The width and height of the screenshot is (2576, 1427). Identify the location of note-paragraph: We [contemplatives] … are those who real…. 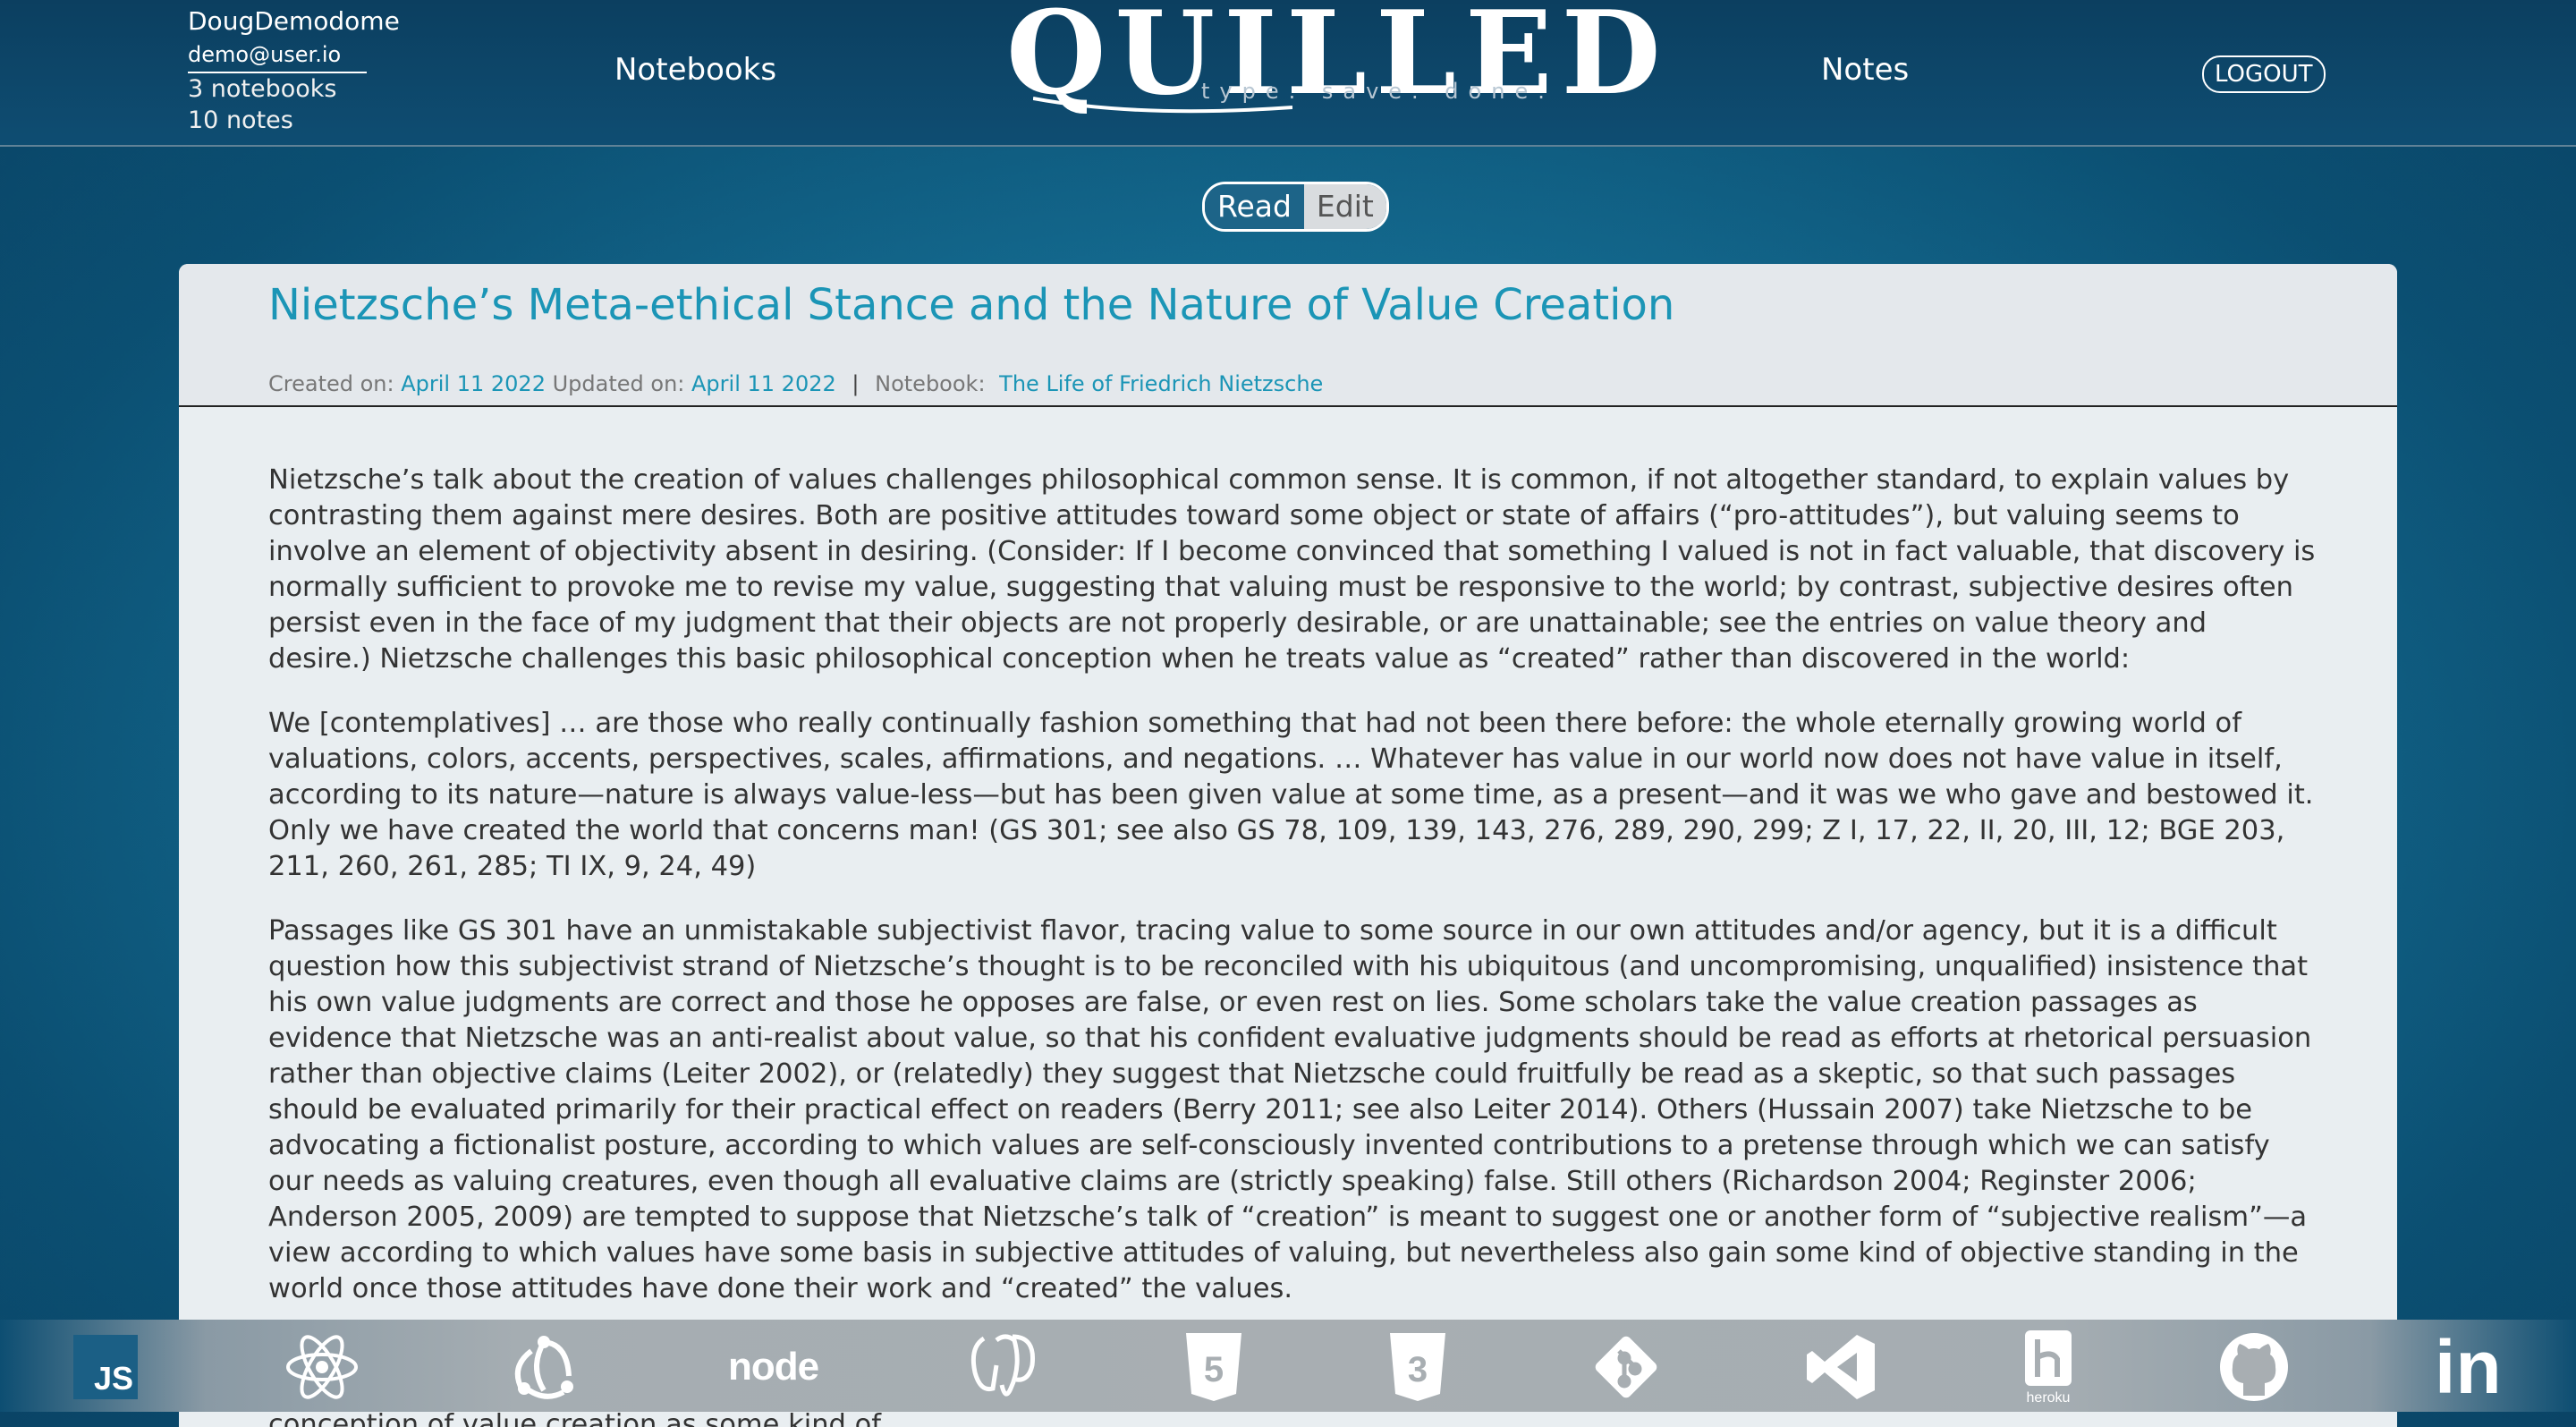
(1291, 795).